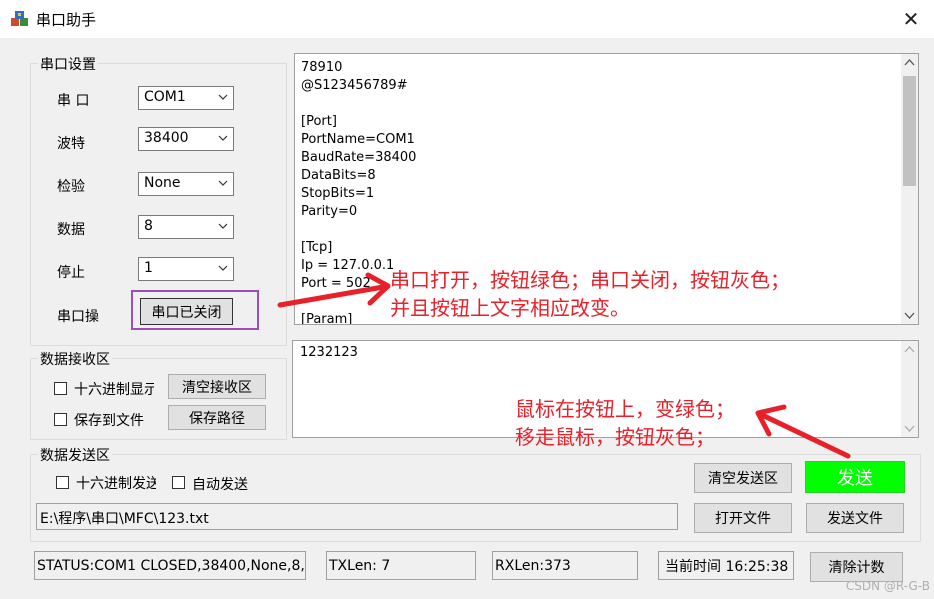 The width and height of the screenshot is (934, 599). I want to click on watermark: CSDN @R-G-B, so click(887, 586).